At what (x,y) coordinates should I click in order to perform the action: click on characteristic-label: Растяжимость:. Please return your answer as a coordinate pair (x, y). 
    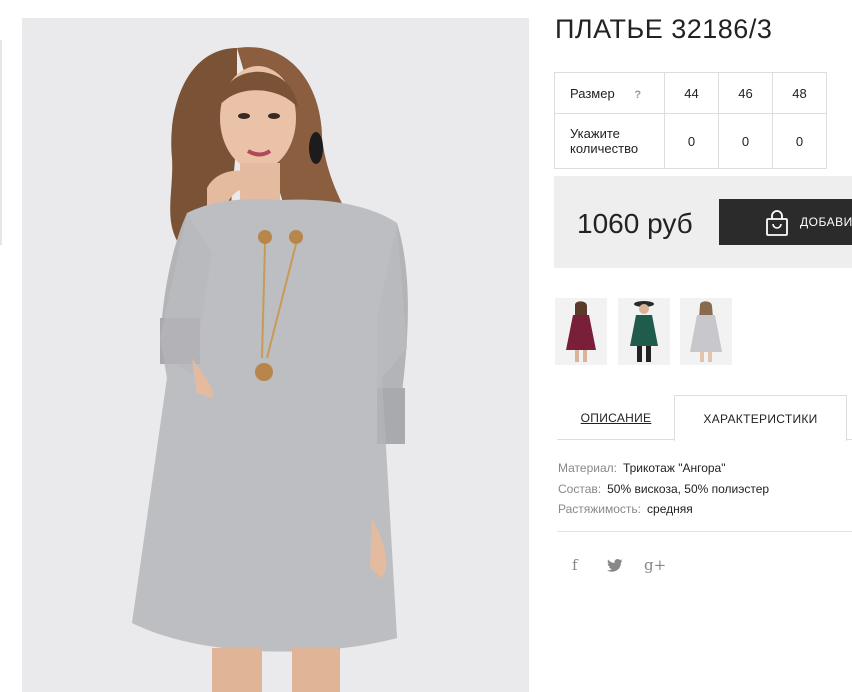
    Looking at the image, I should click on (600, 509).